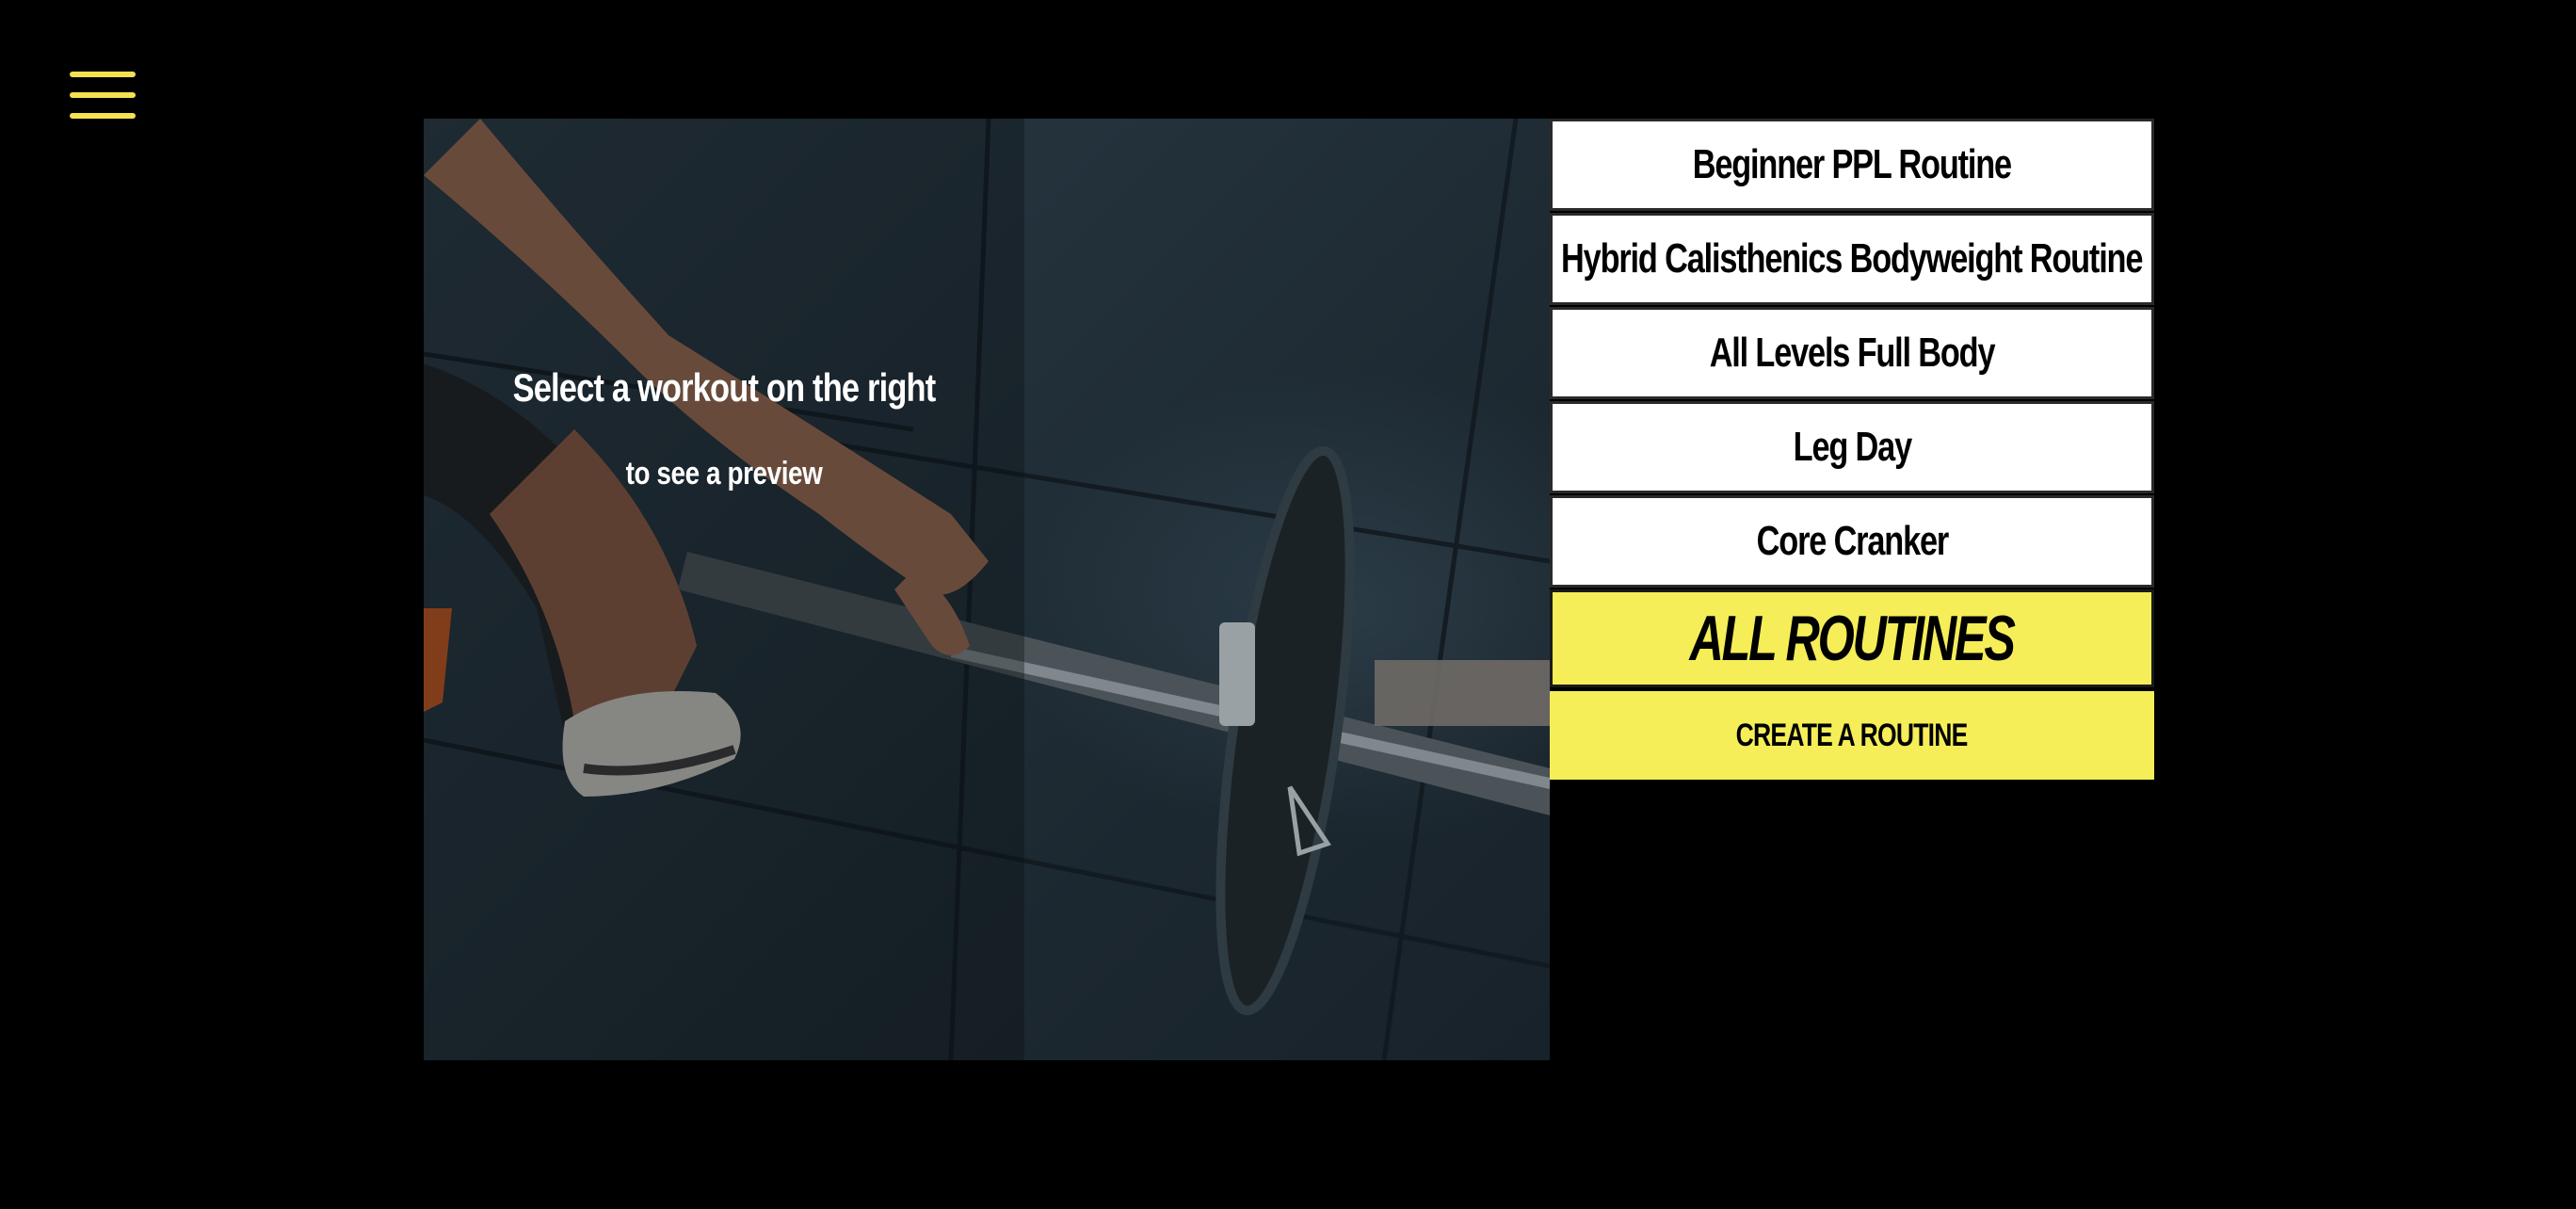  What do you see at coordinates (724, 387) in the screenshot?
I see `preview-prompt-title: Select a workout on the right` at bounding box center [724, 387].